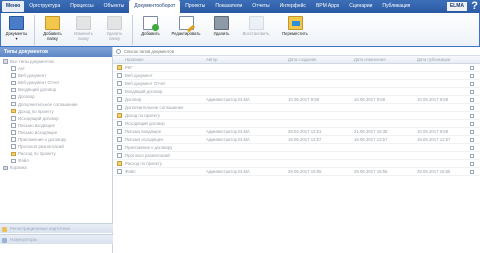  I want to click on column-header-changed: Дата изменения, so click(385, 59).